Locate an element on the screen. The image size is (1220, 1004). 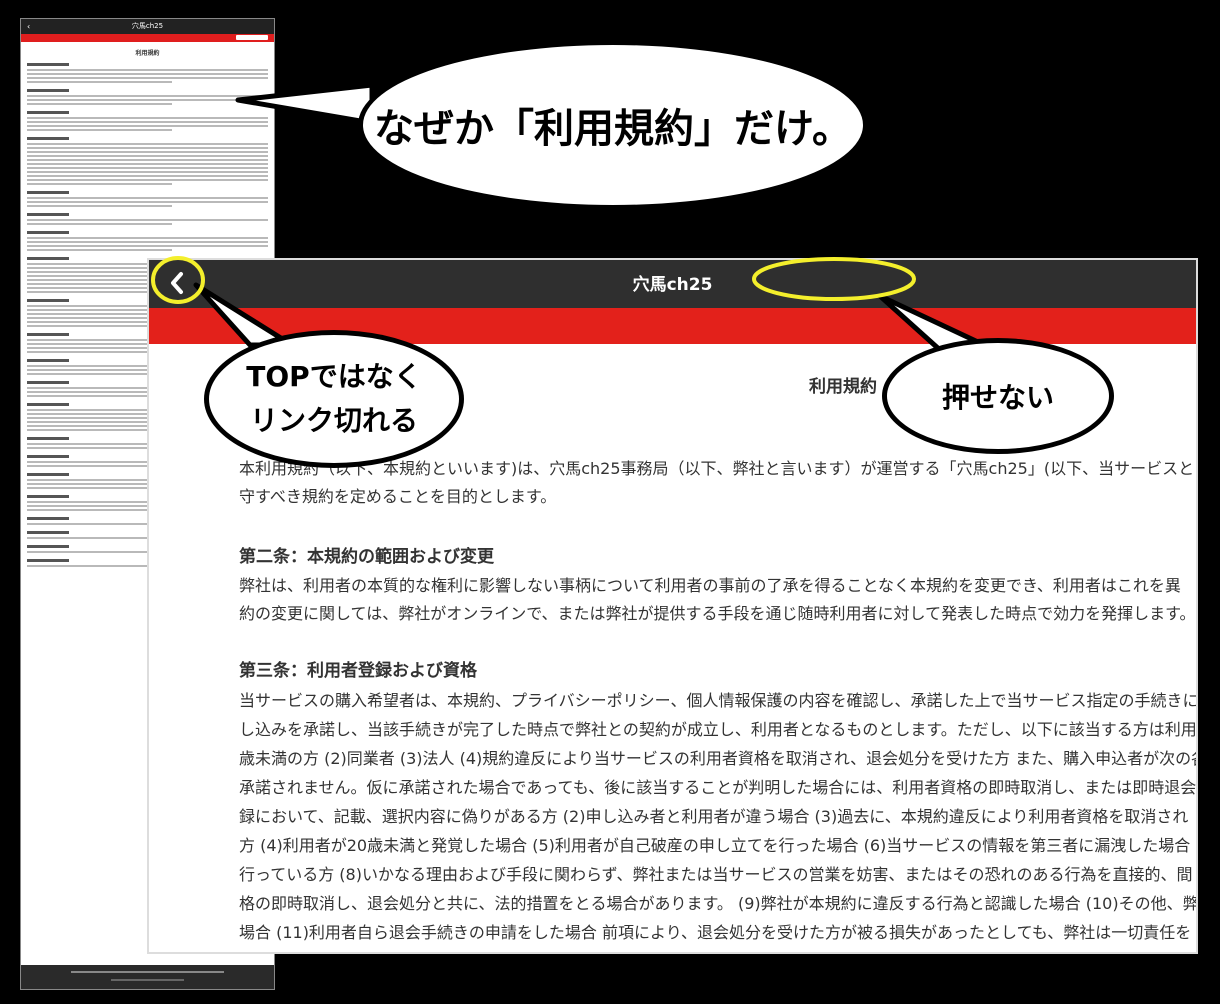
main-callout: なぜか「利用規約」だけ。 is located at coordinates (613, 125).